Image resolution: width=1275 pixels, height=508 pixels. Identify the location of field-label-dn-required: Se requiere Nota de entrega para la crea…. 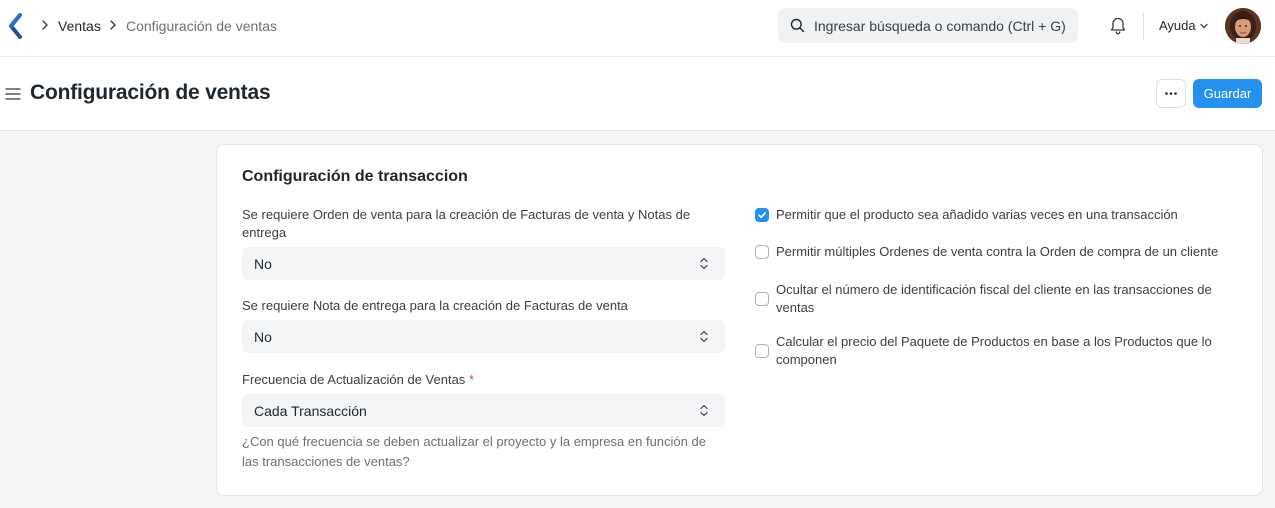
(435, 305).